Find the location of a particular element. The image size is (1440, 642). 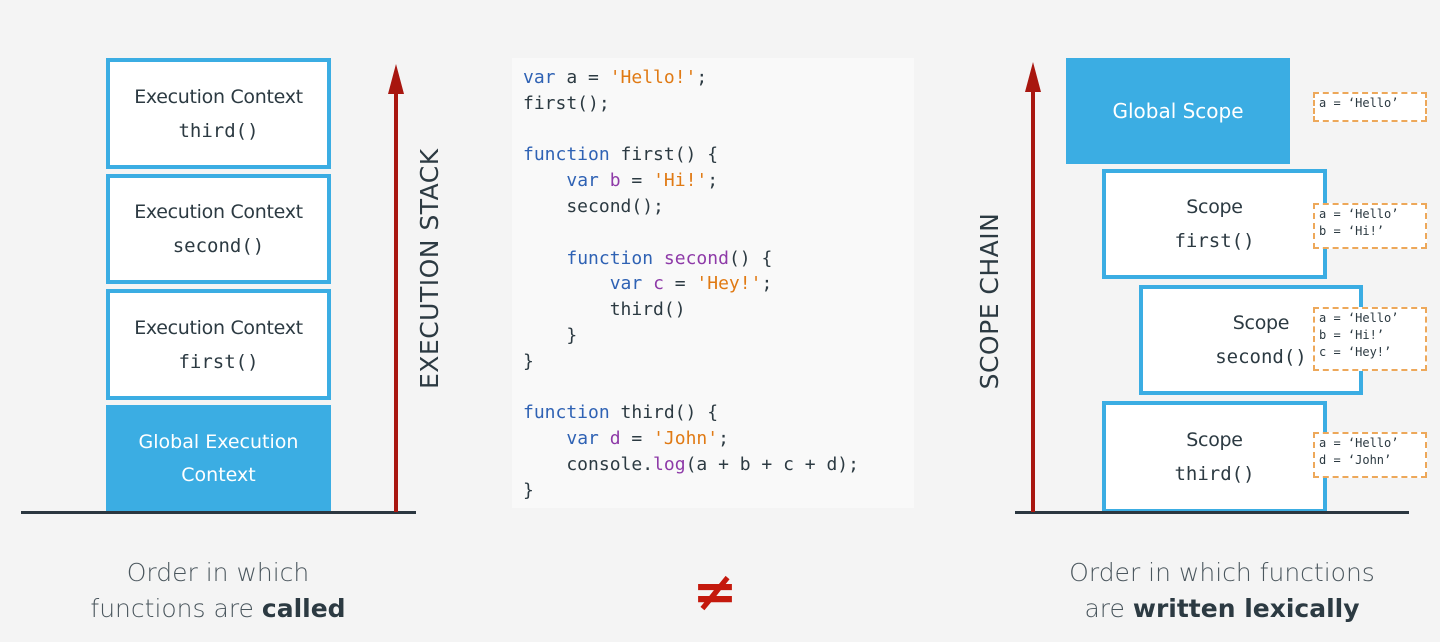

caption-line1: Order in which is located at coordinates (218, 572).